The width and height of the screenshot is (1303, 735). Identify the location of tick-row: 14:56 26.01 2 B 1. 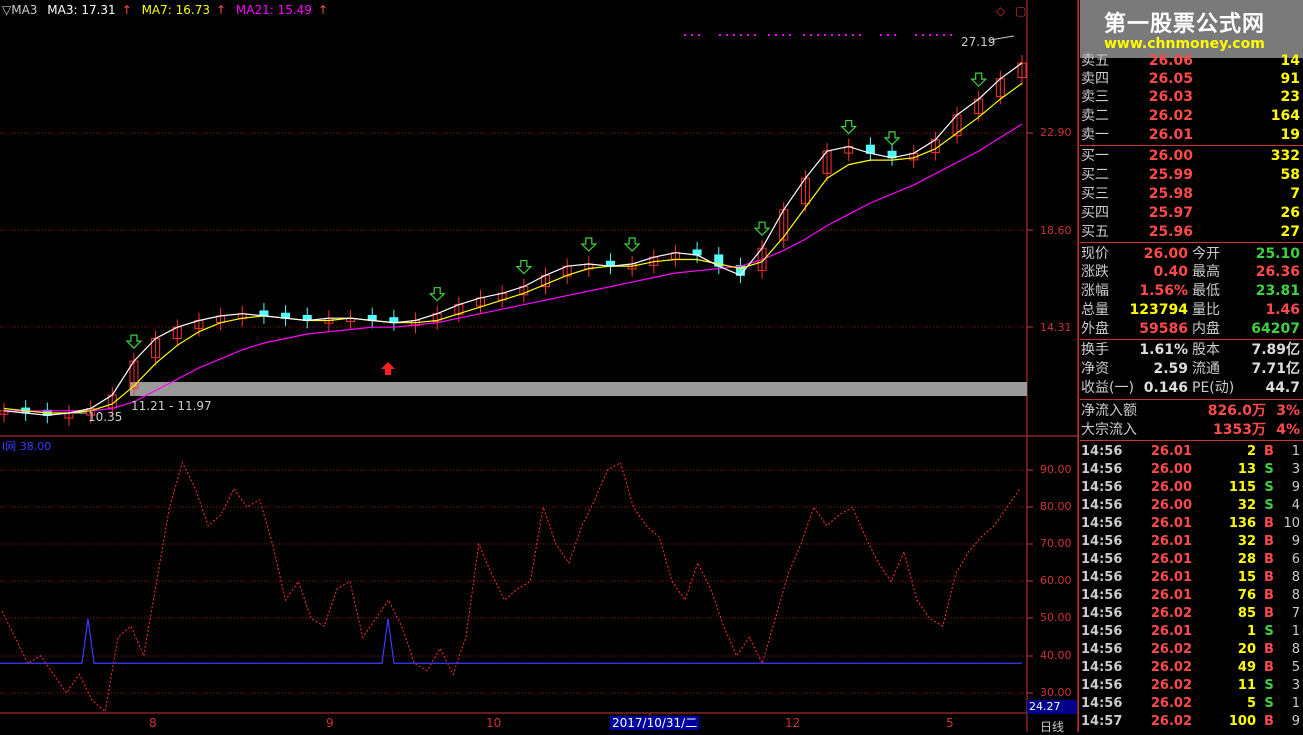
(1191, 452).